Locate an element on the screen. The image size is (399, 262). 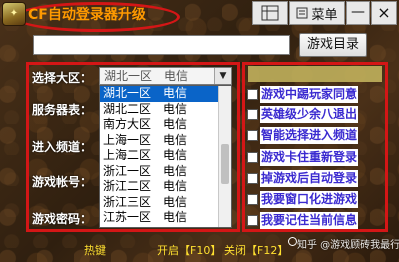
hotkey-label: 热键 is located at coordinates (95, 250).